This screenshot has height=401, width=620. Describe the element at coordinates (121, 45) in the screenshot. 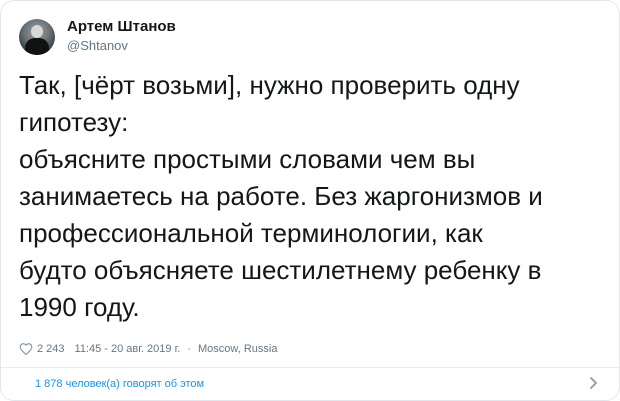

I see `author-handle: @Shtanov` at that location.